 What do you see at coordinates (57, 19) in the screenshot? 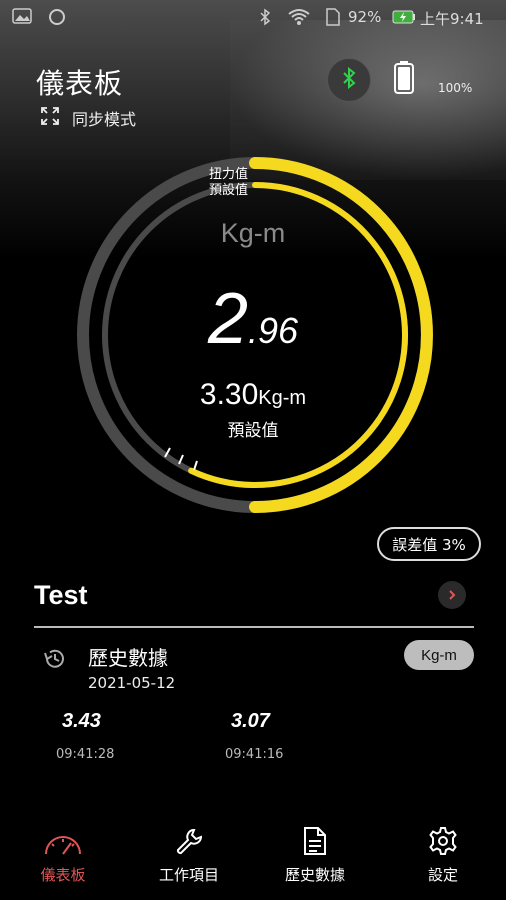
I see `sync-status-icon` at bounding box center [57, 19].